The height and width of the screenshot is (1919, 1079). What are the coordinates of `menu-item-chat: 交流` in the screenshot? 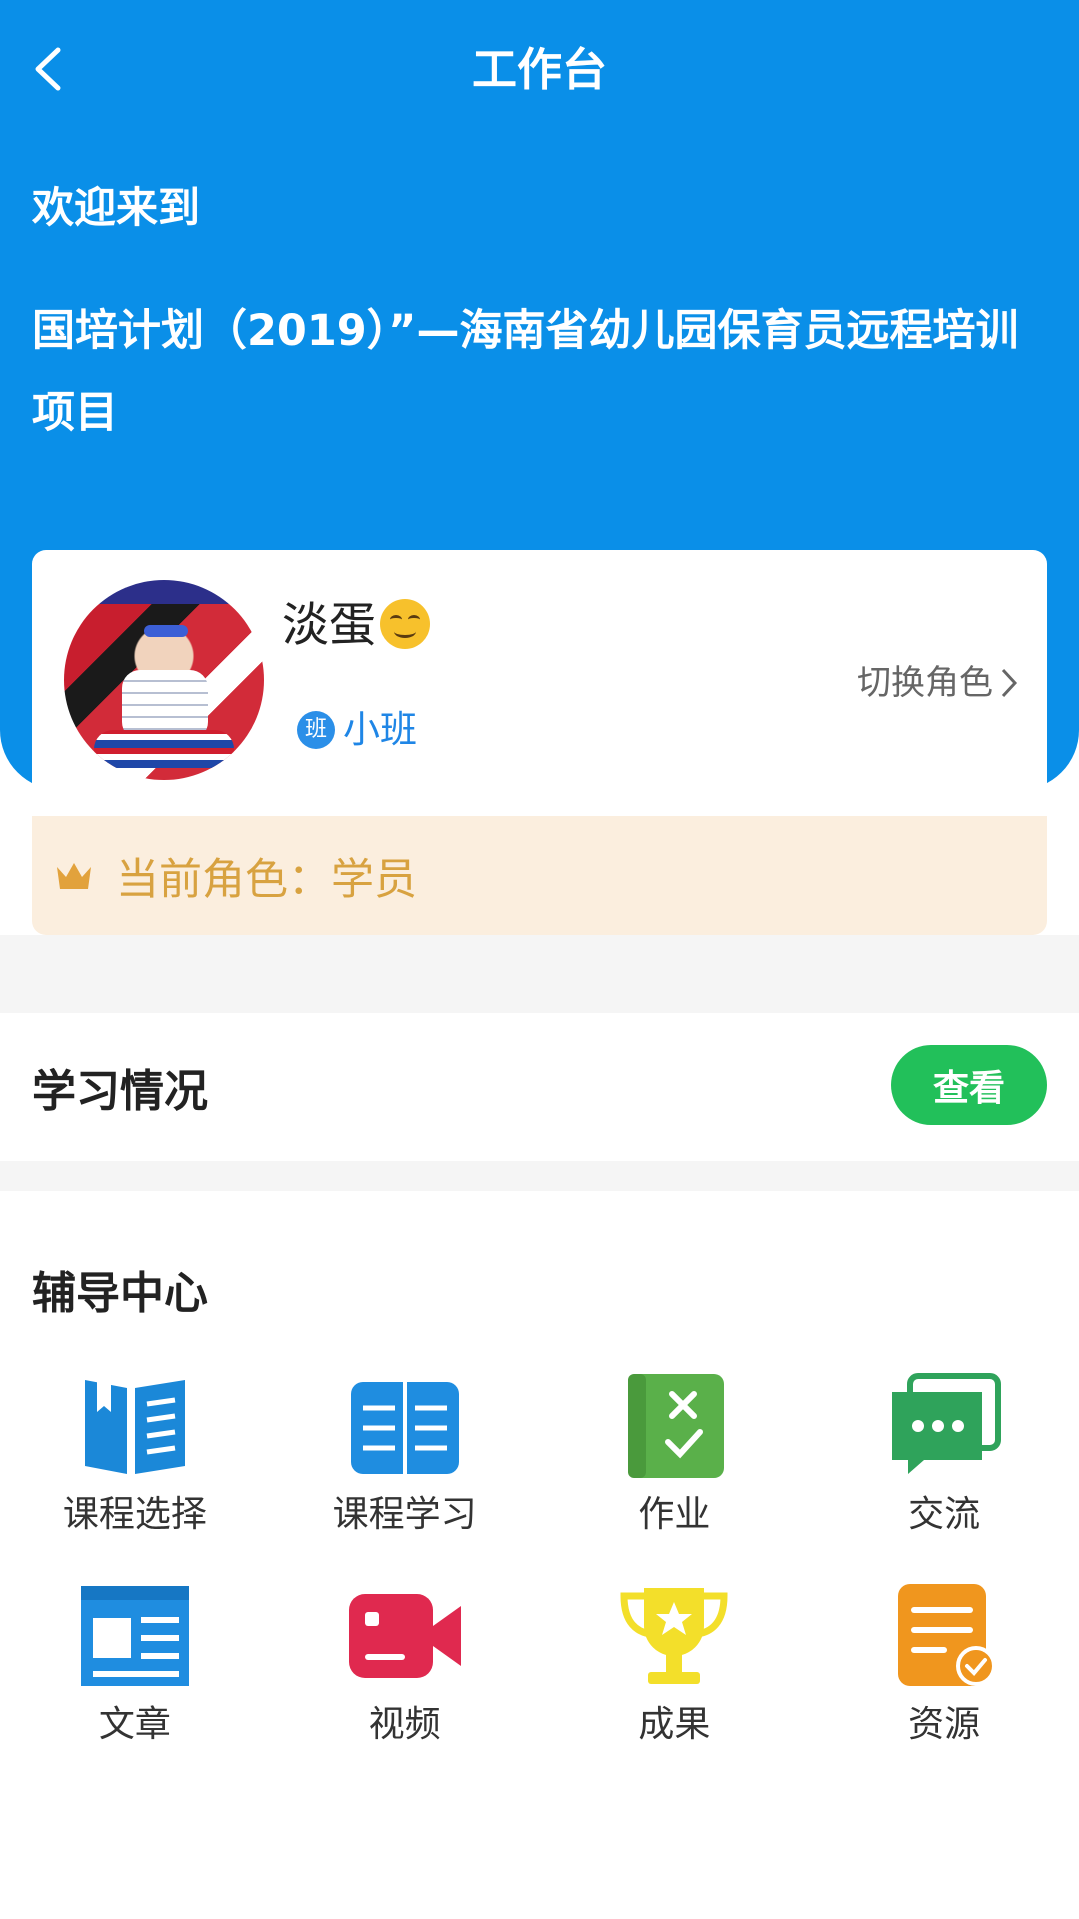 It's located at (944, 1455).